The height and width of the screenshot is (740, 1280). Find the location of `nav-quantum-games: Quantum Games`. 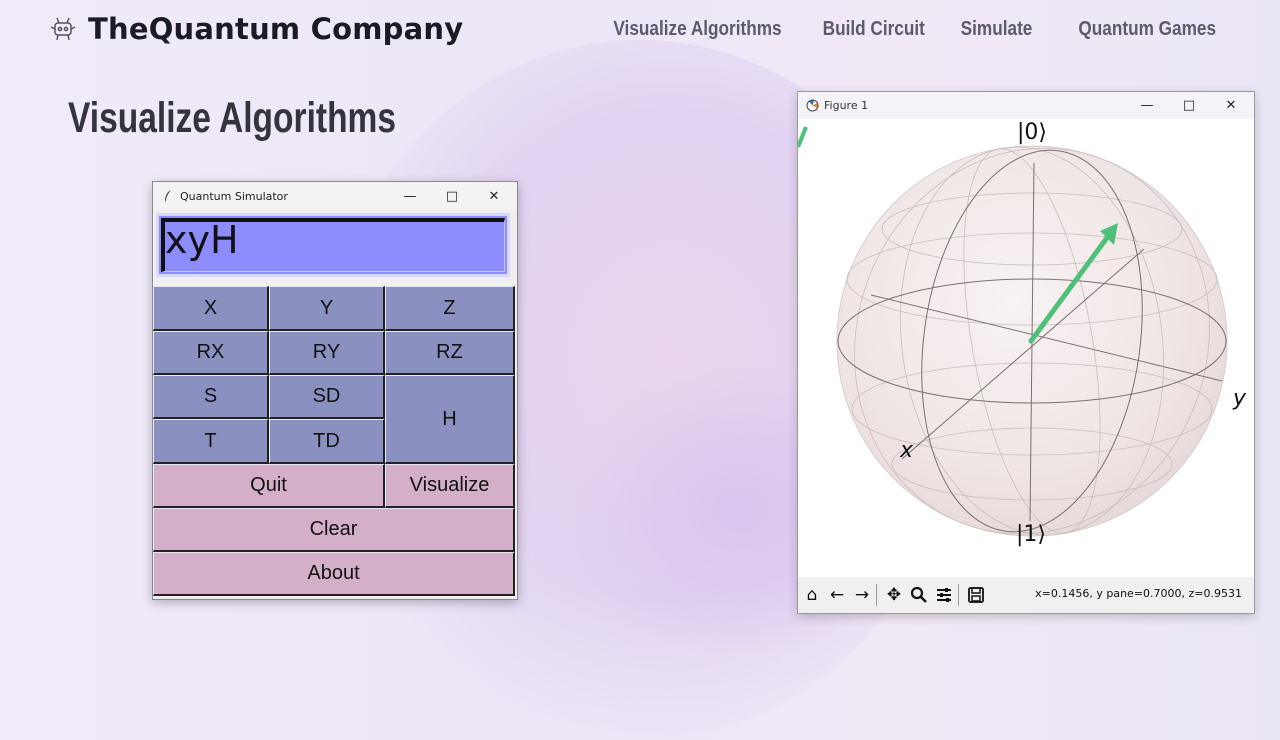

nav-quantum-games: Quantum Games is located at coordinates (1147, 29).